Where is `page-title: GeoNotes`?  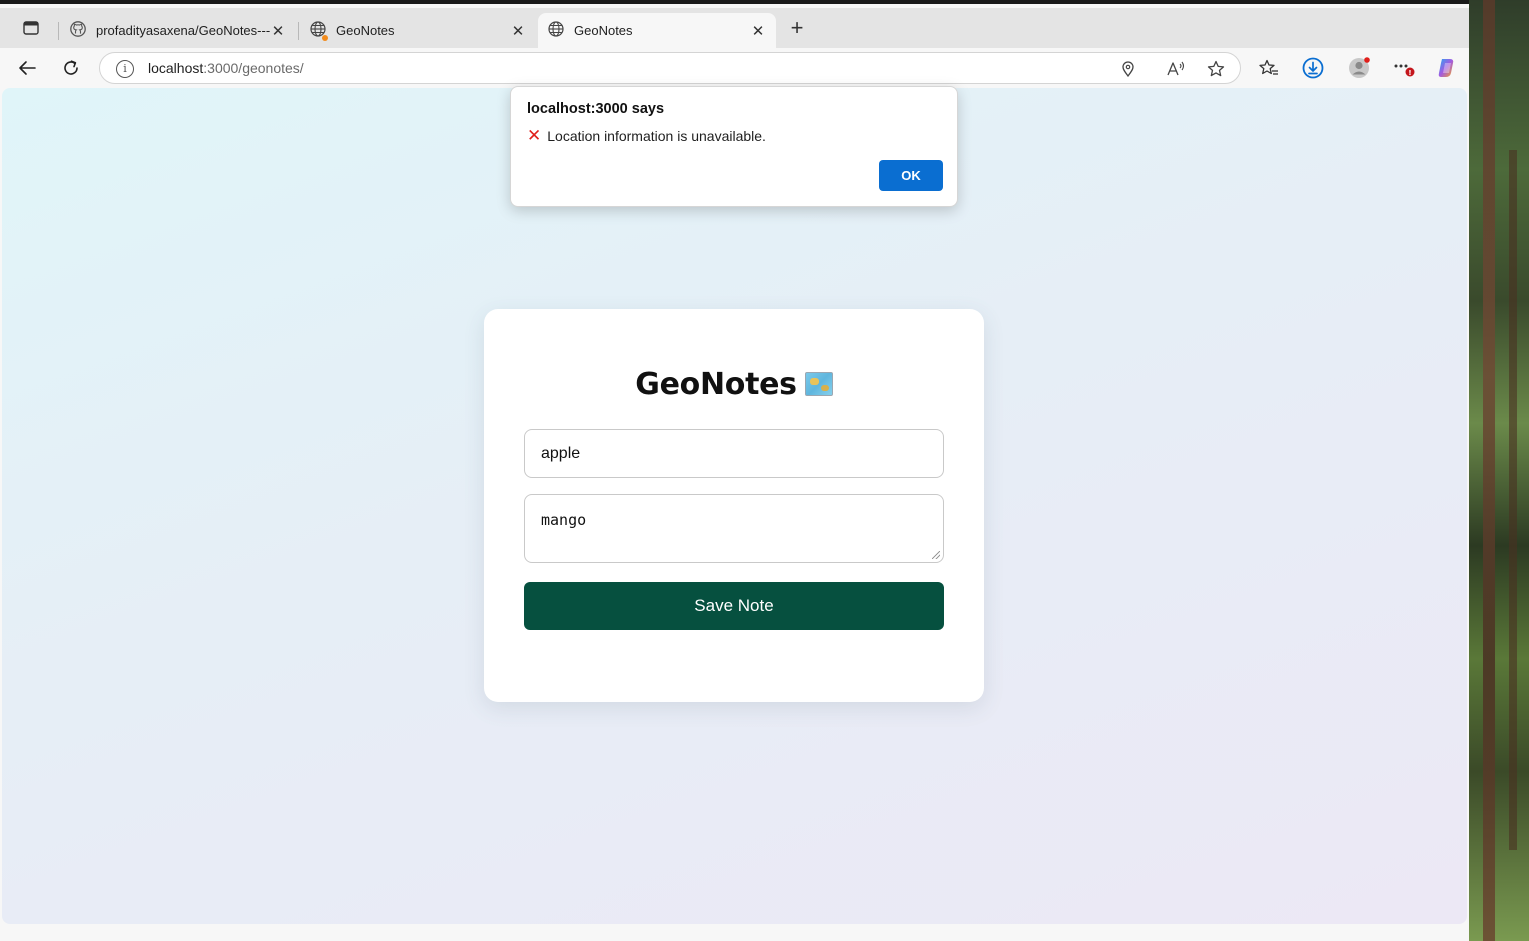 page-title: GeoNotes is located at coordinates (734, 384).